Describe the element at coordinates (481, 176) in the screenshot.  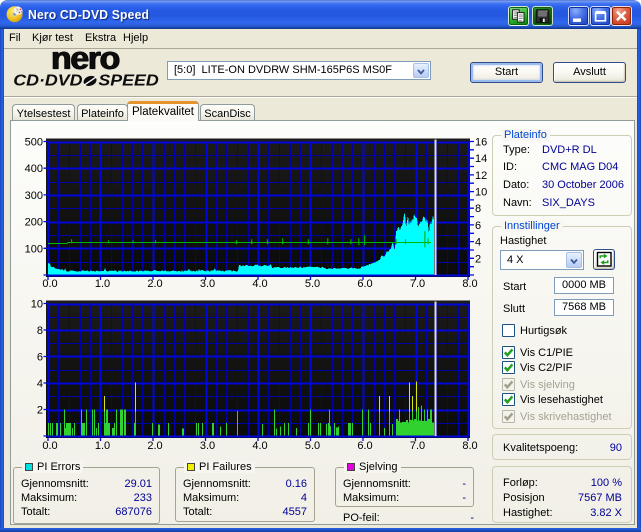
I see `svg-text: 12` at that location.